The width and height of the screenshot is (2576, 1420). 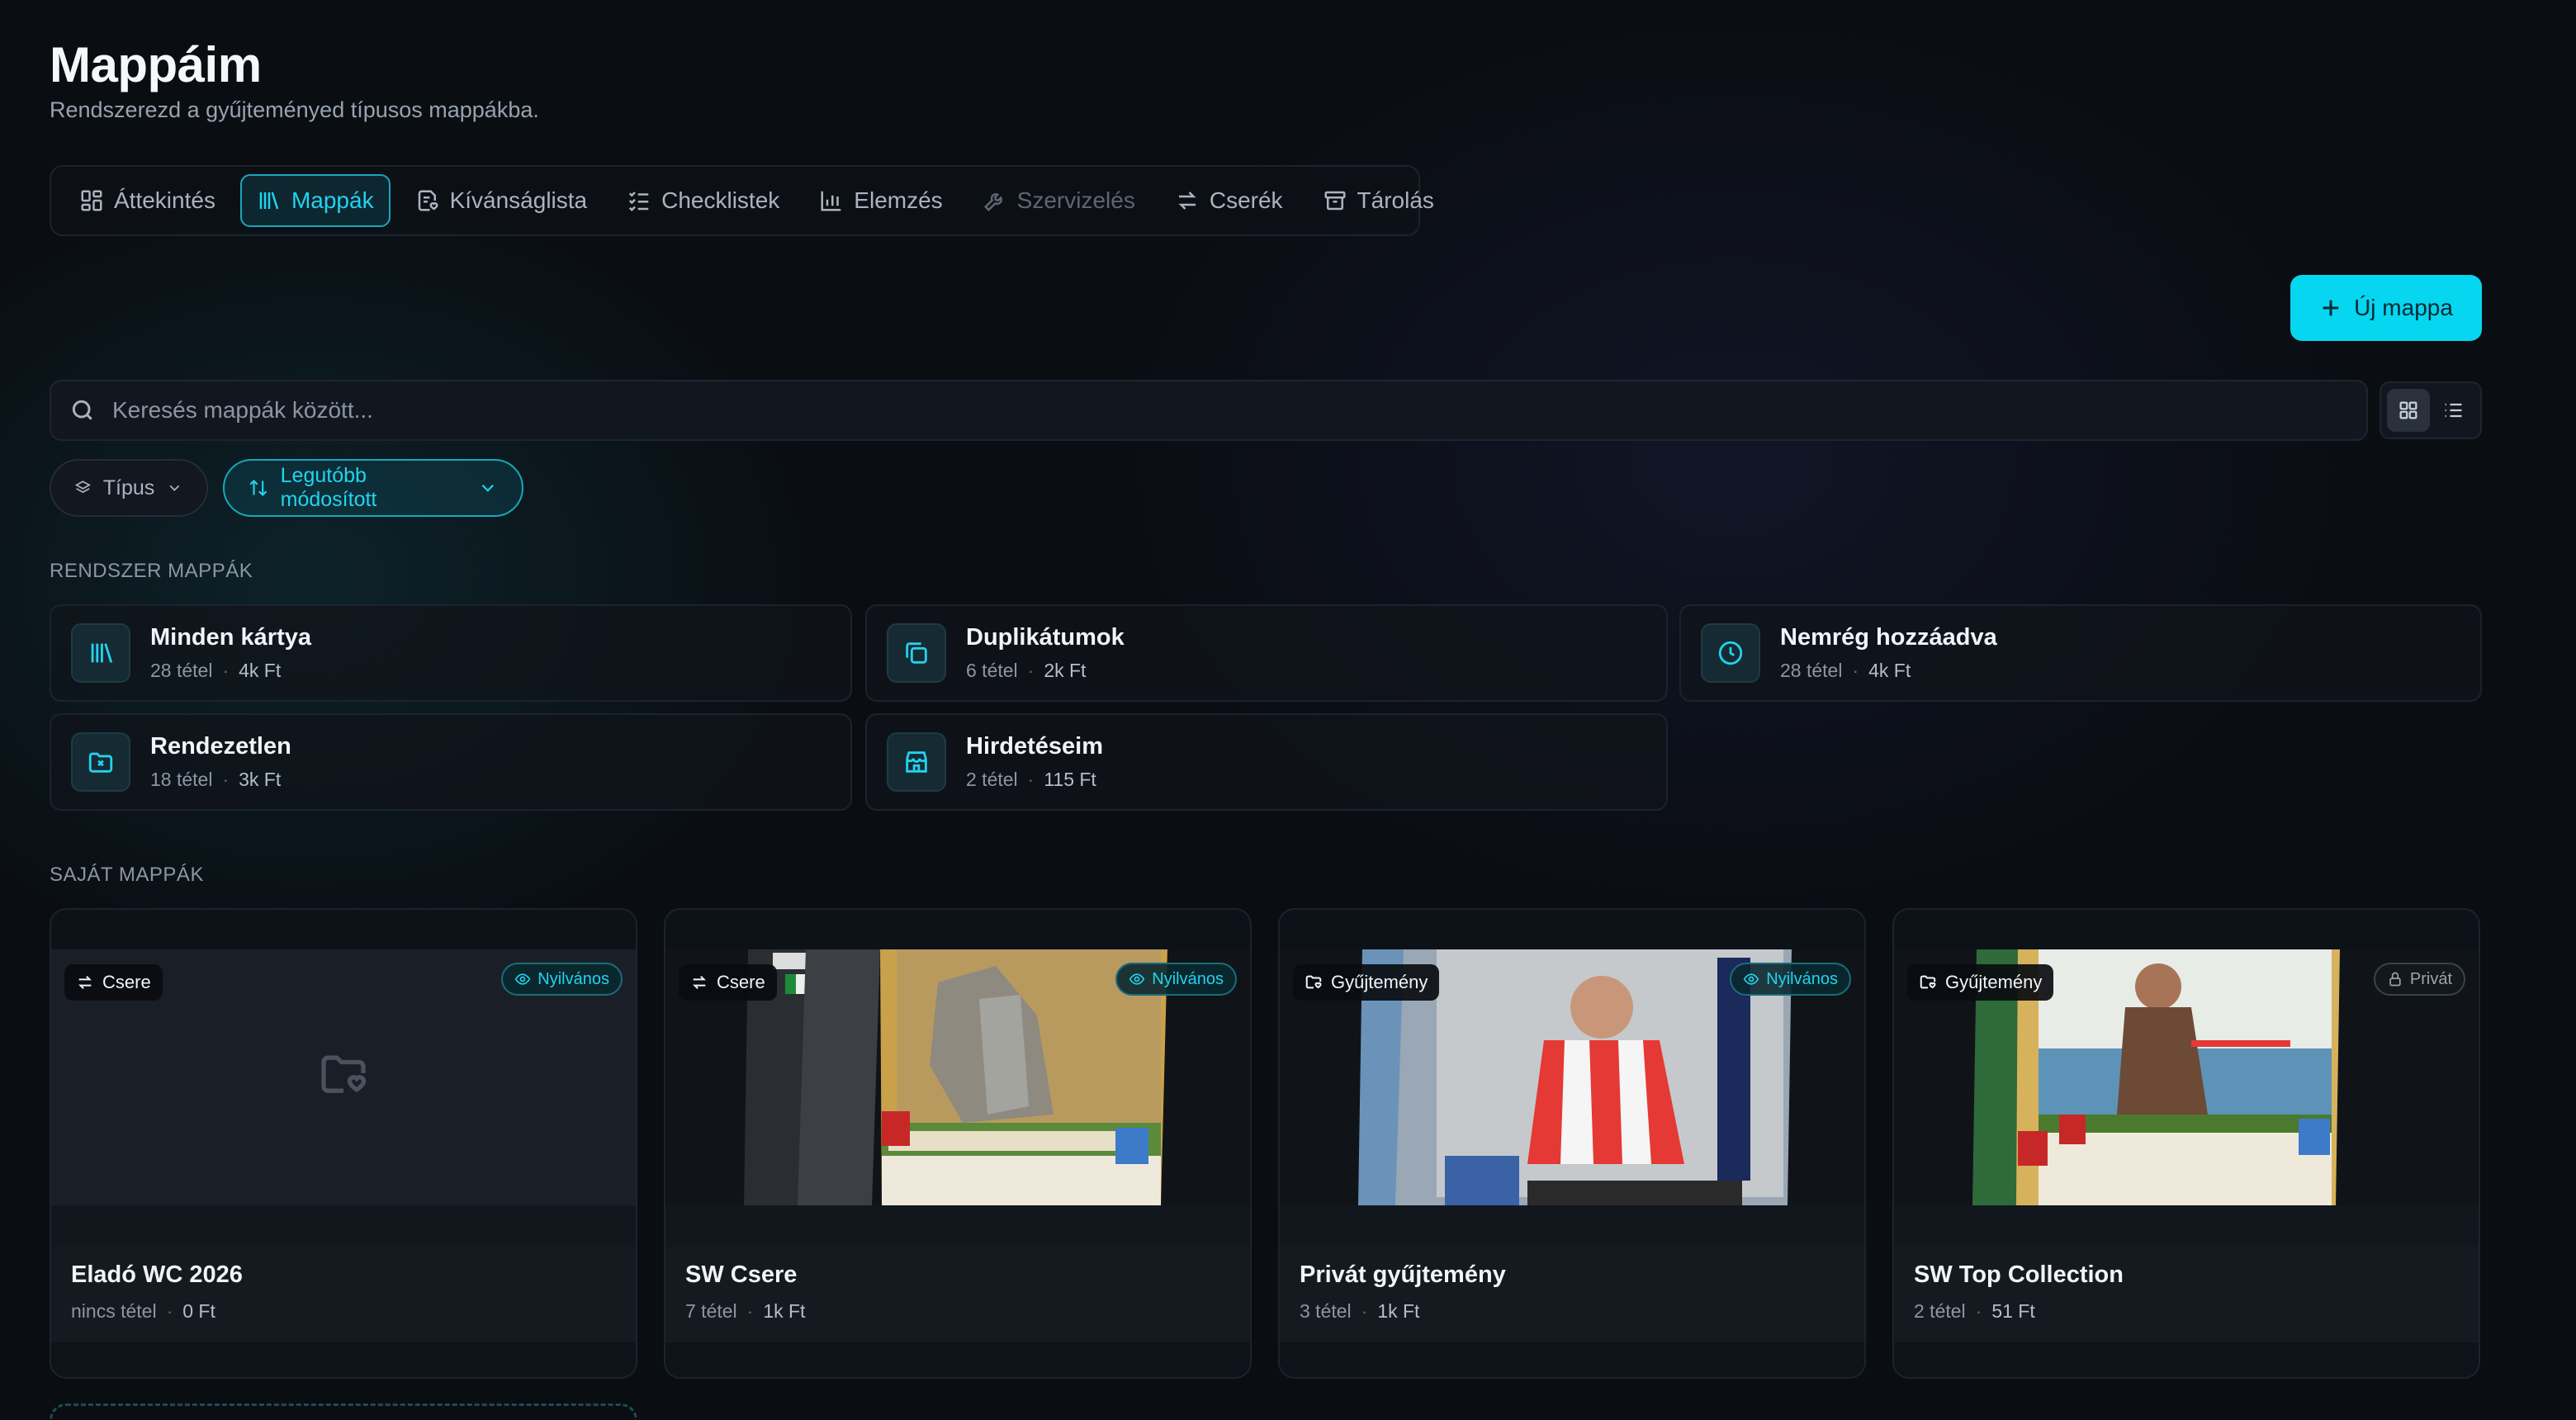 What do you see at coordinates (1031, 779) in the screenshot?
I see `folder-meta: 2 tétel · 115 Ft` at bounding box center [1031, 779].